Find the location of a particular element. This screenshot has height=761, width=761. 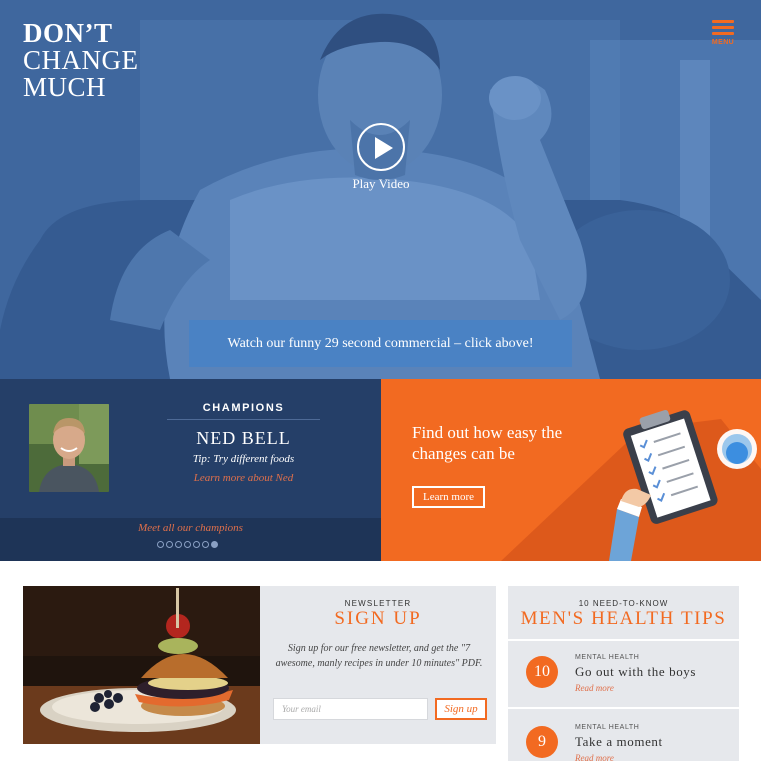

carousel-dot-active is located at coordinates (214, 544).